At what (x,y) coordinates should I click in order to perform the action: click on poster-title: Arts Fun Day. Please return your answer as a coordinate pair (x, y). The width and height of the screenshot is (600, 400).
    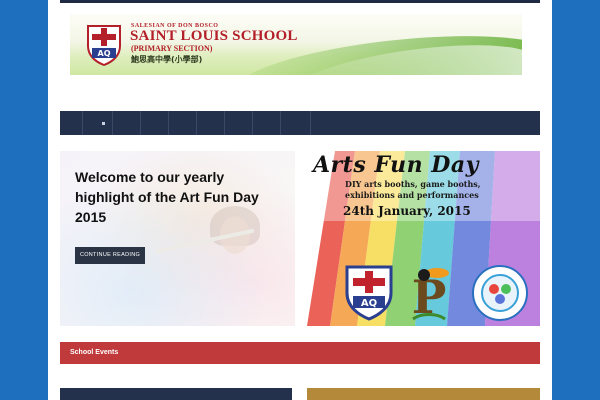
    Looking at the image, I should click on (396, 165).